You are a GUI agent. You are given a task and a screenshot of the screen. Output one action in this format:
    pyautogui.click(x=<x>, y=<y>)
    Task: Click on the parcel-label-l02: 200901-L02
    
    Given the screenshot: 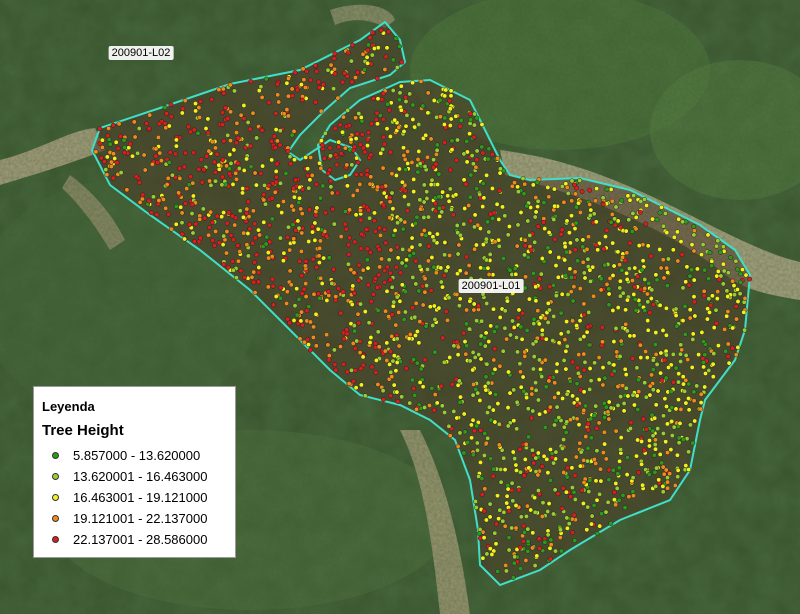 What is the action you would take?
    pyautogui.click(x=141, y=53)
    